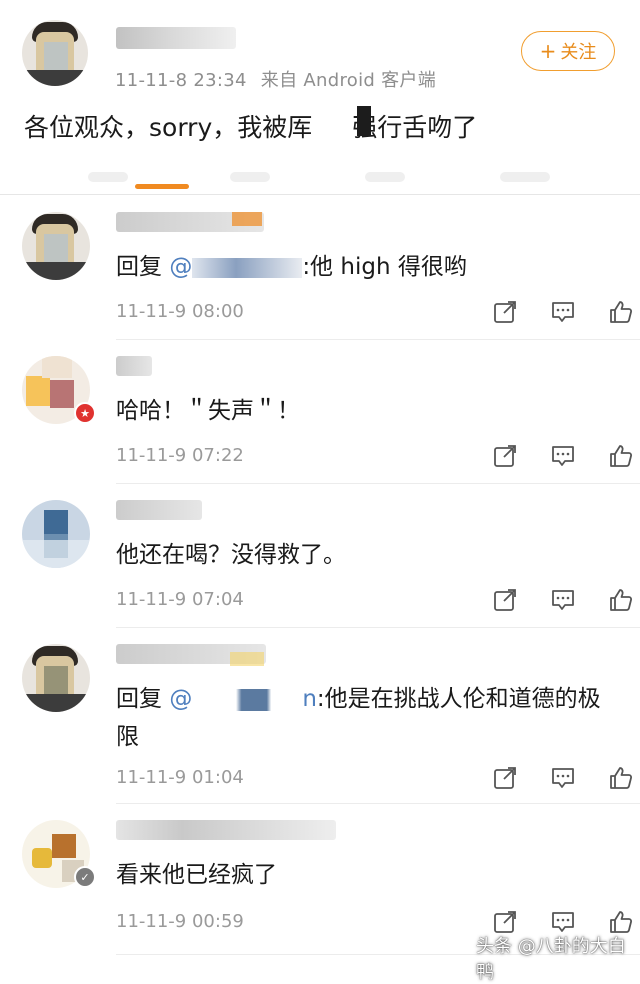 This screenshot has width=640, height=984. I want to click on post-text: 各位观众，sorry，我被厍 强行舌吻了, so click(250, 126).